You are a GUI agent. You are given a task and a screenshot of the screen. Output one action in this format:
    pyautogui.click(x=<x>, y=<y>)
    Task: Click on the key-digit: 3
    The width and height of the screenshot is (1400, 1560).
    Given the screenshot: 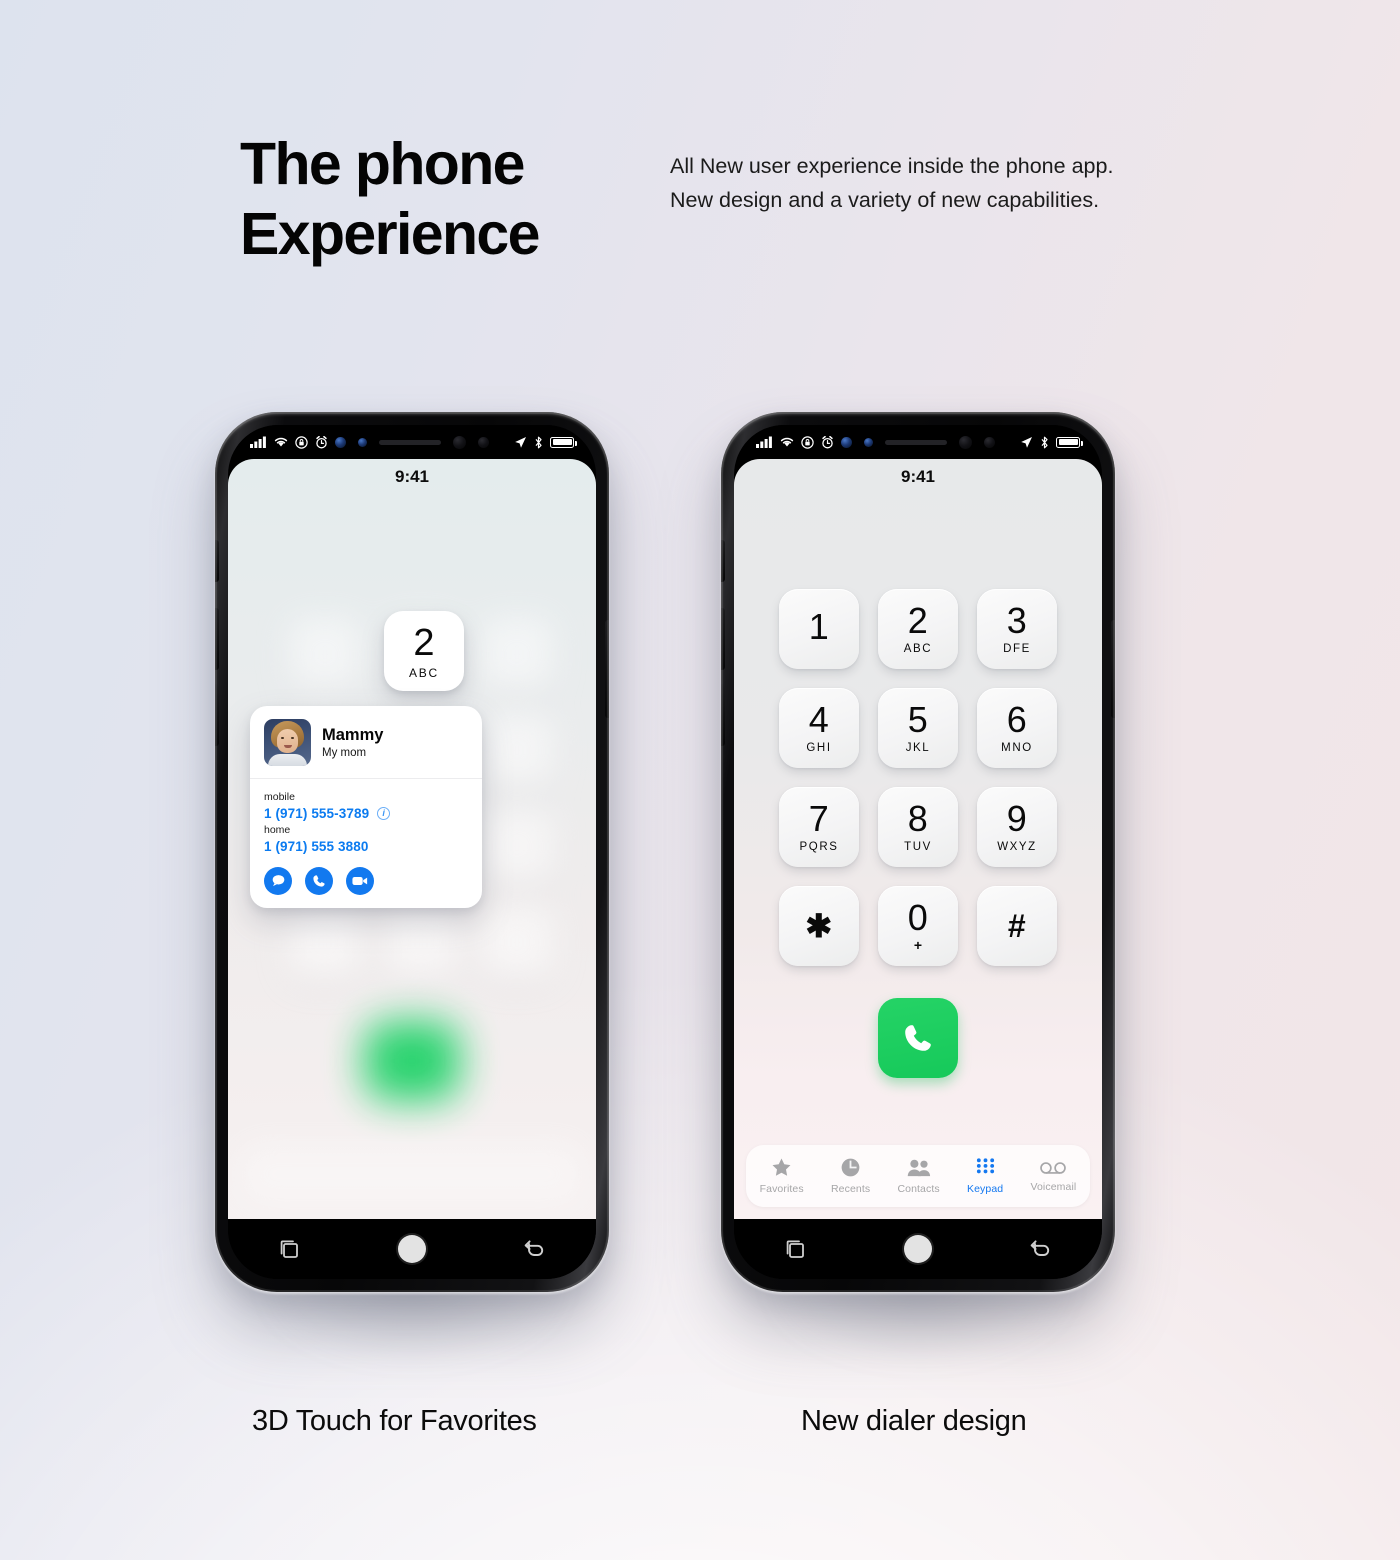 What is the action you would take?
    pyautogui.click(x=1017, y=620)
    